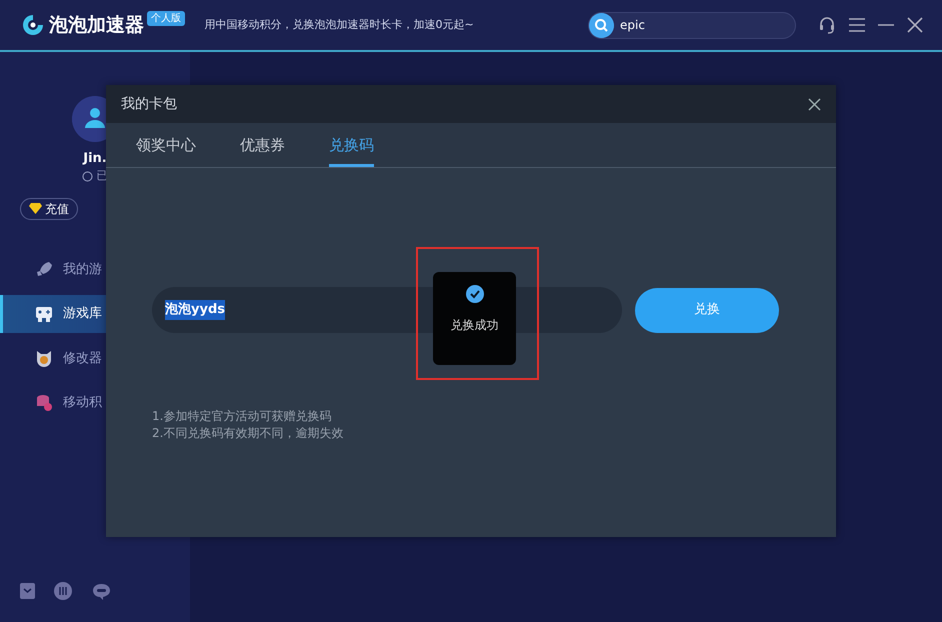 The height and width of the screenshot is (622, 942). Describe the element at coordinates (474, 325) in the screenshot. I see `toast-text: 兑换成功` at that location.